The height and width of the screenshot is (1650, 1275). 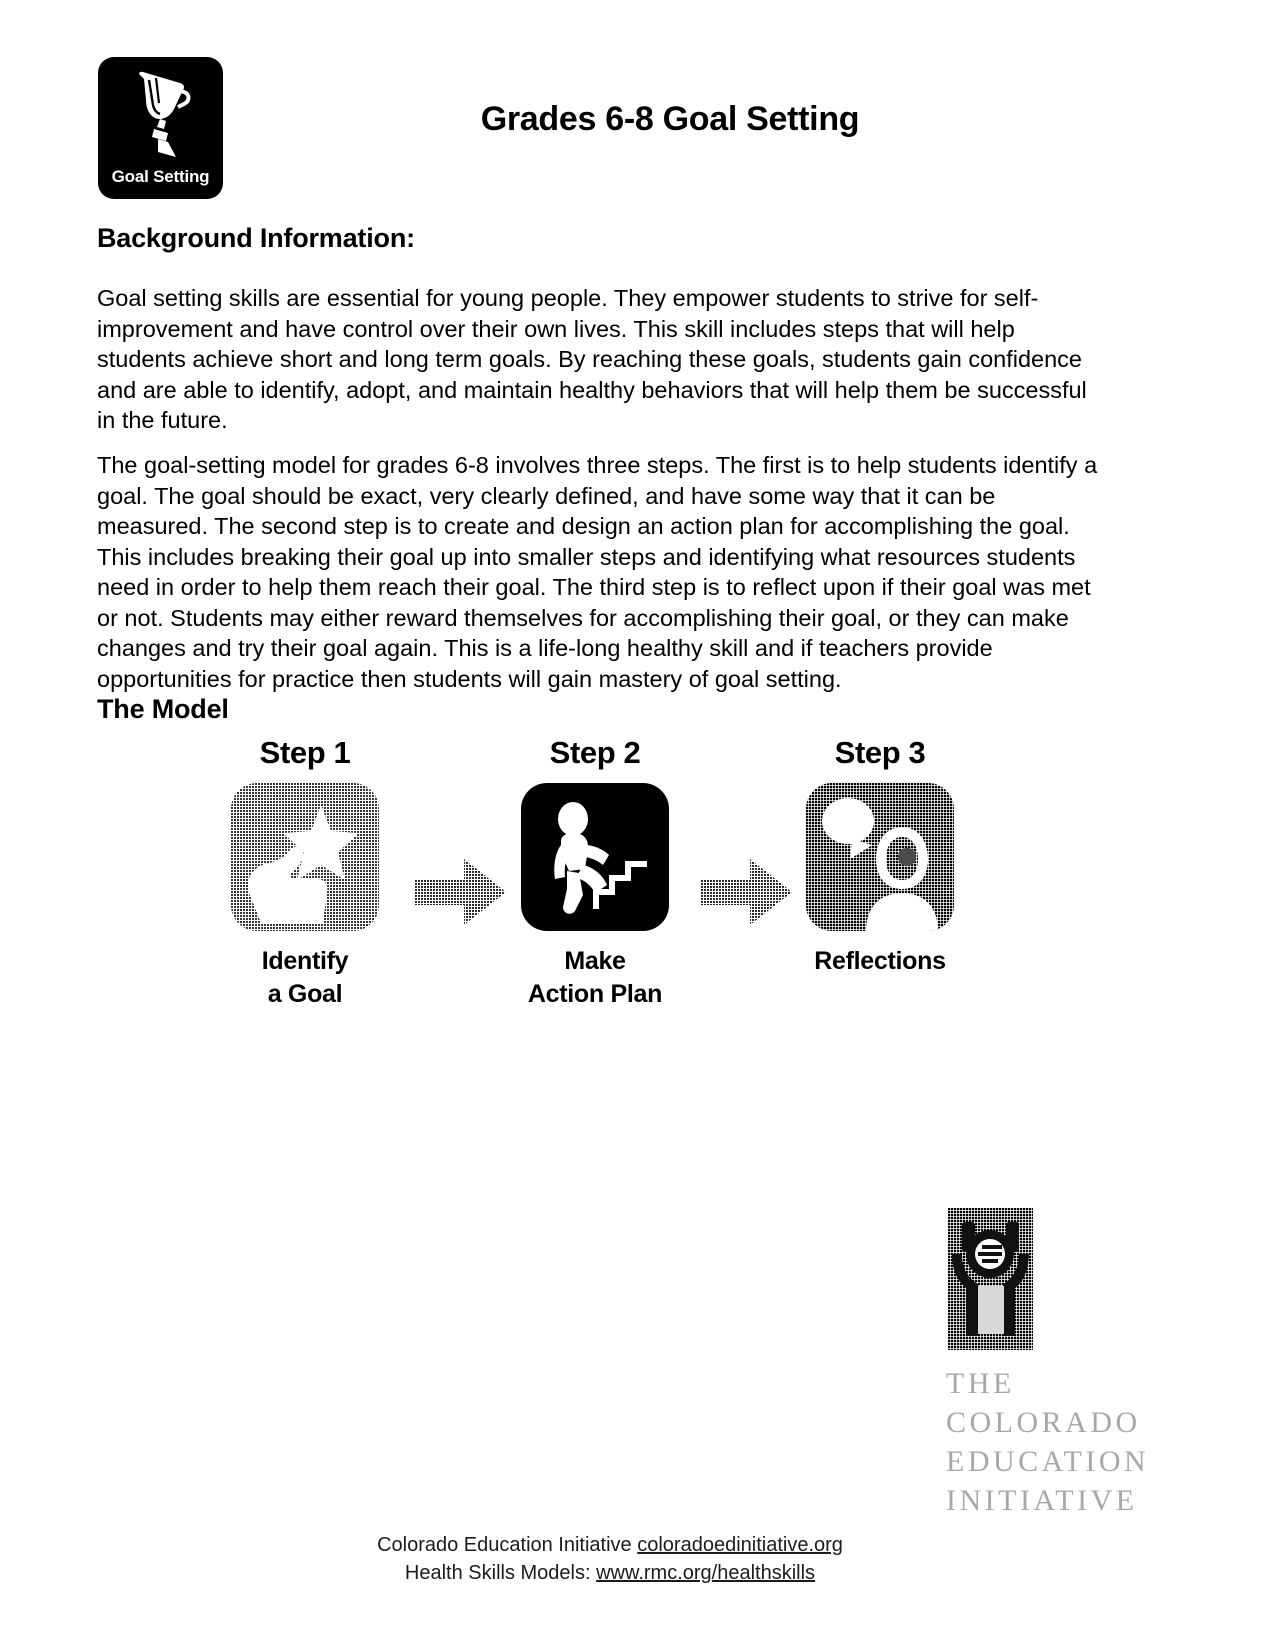 What do you see at coordinates (990, 1279) in the screenshot?
I see `cei-emblem-icon` at bounding box center [990, 1279].